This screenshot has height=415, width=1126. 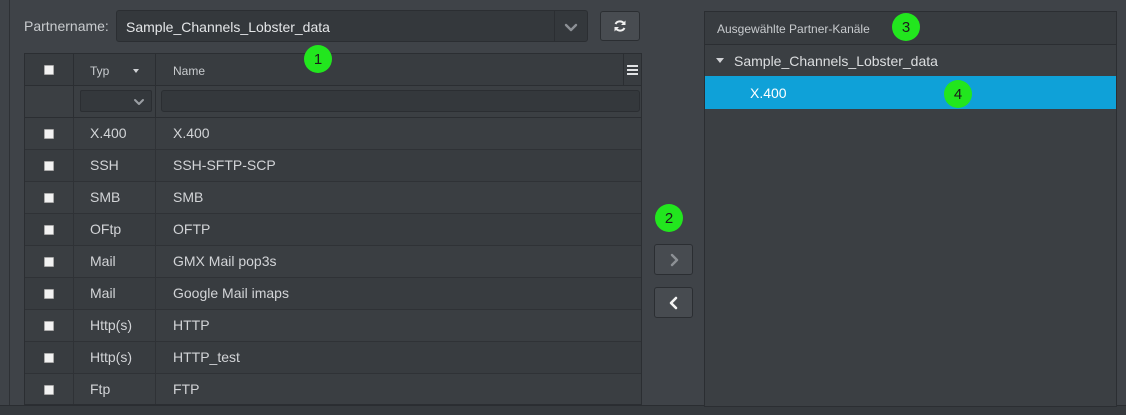 I want to click on table-row: SSH SSH-SFTP-SCP, so click(x=333, y=166).